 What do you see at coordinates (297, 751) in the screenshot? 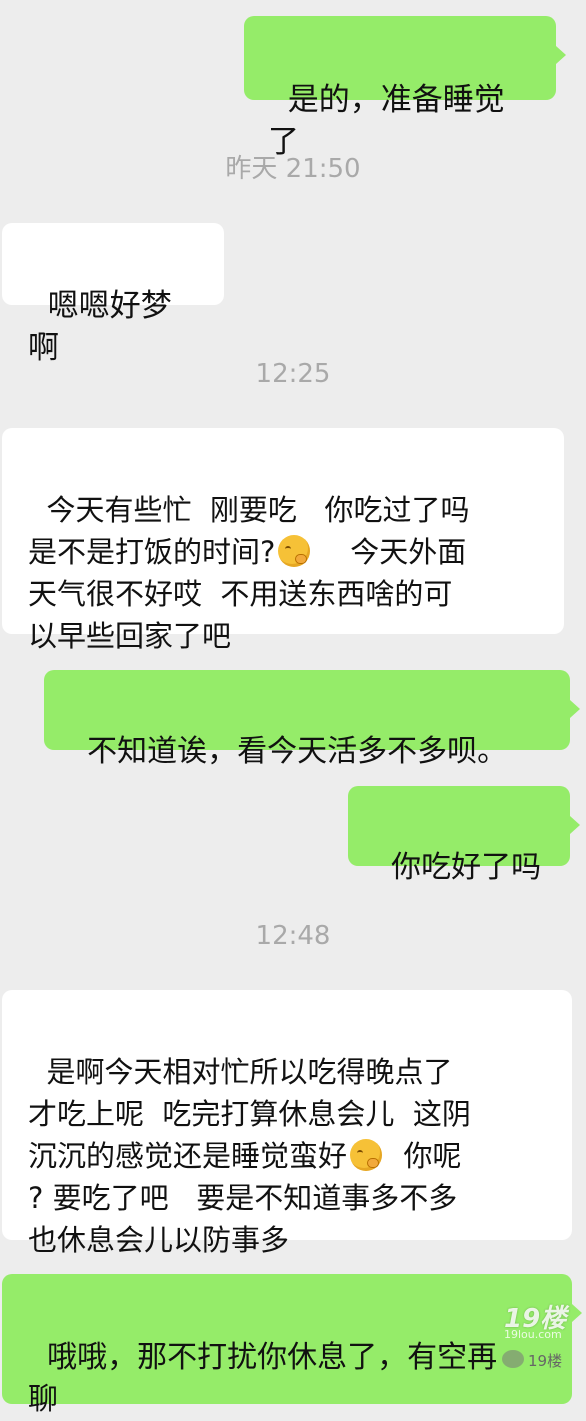
I see `message-text: 不知道诶，看今天活多不多呗。` at bounding box center [297, 751].